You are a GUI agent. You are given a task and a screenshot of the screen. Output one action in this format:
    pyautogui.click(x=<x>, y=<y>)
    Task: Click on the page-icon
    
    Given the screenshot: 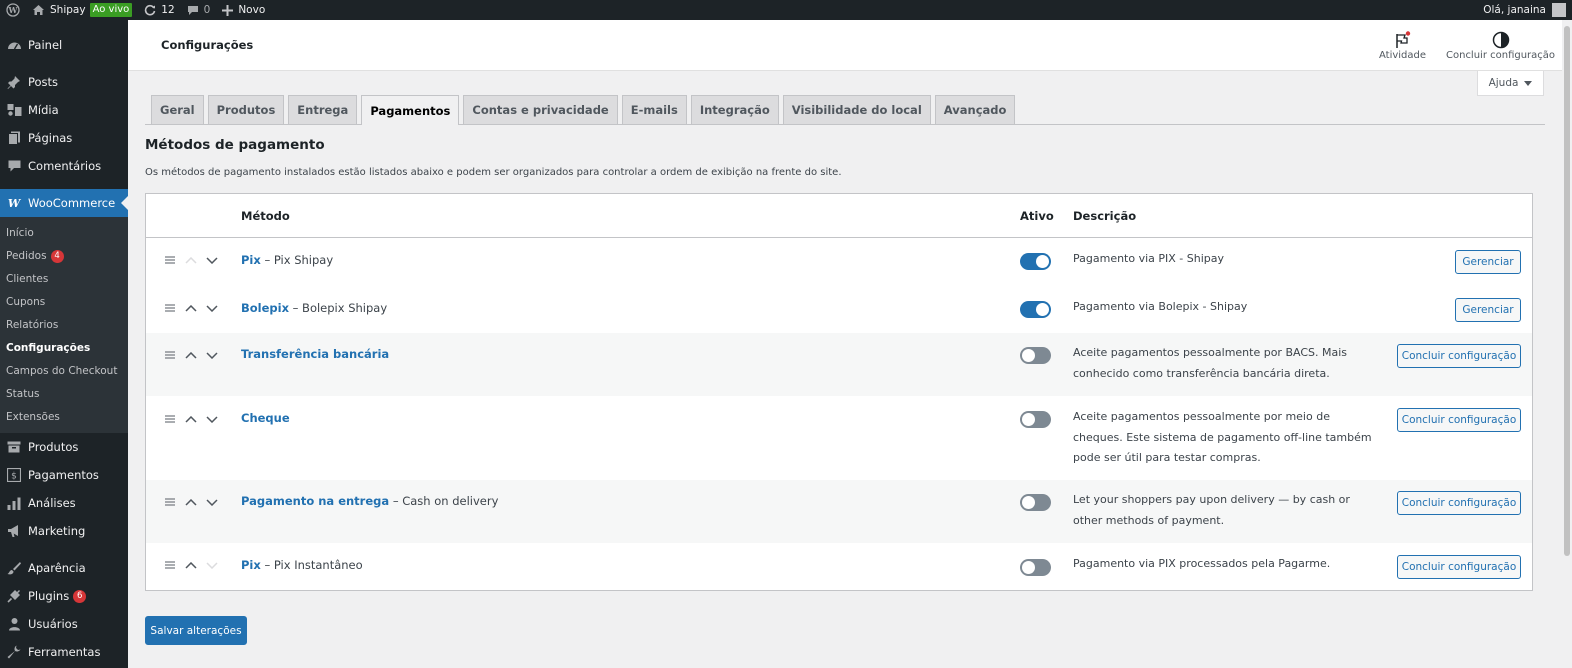 What is the action you would take?
    pyautogui.click(x=14, y=138)
    